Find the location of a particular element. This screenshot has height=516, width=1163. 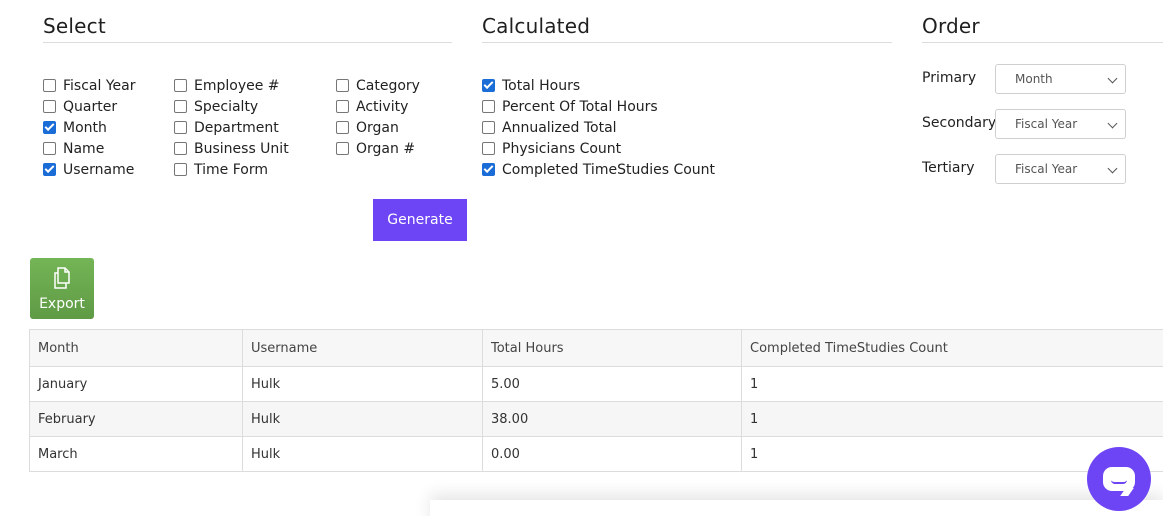

generate-button: Generate is located at coordinates (420, 220).